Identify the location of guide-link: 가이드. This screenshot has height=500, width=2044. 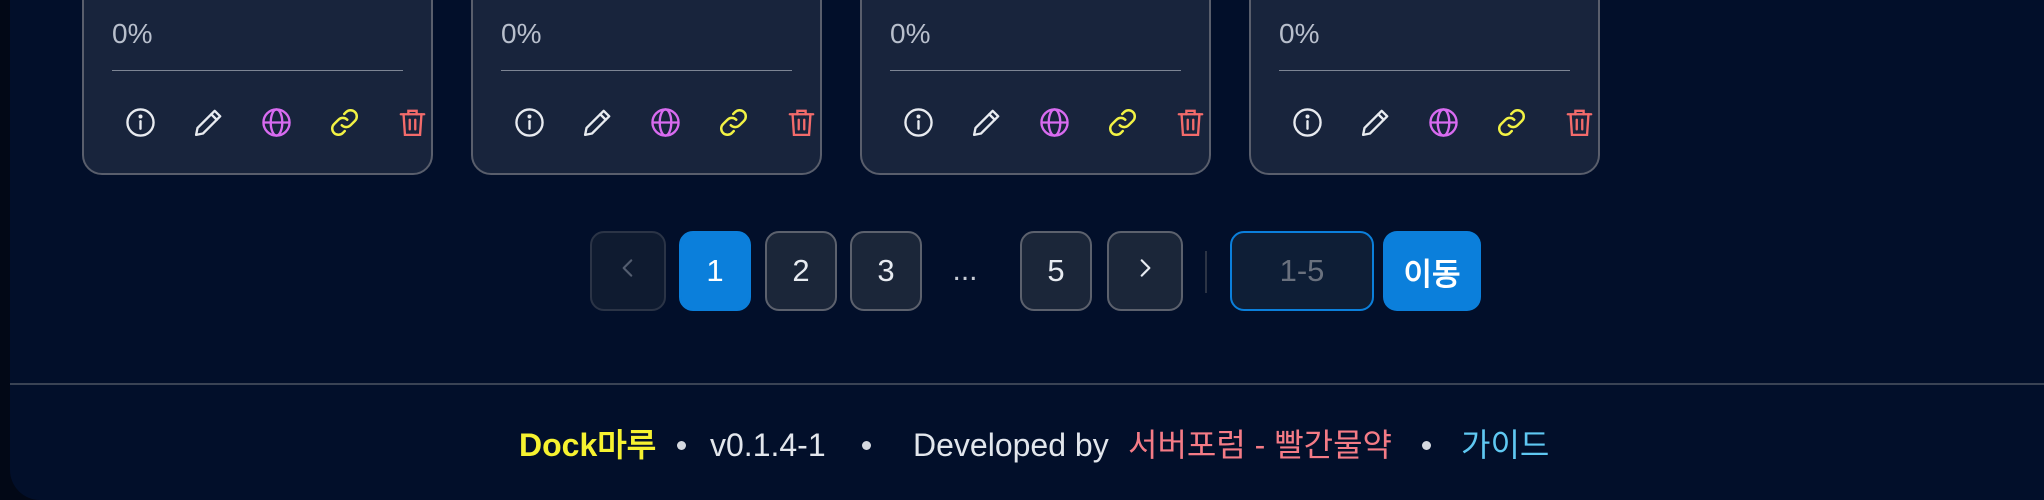
(1505, 445).